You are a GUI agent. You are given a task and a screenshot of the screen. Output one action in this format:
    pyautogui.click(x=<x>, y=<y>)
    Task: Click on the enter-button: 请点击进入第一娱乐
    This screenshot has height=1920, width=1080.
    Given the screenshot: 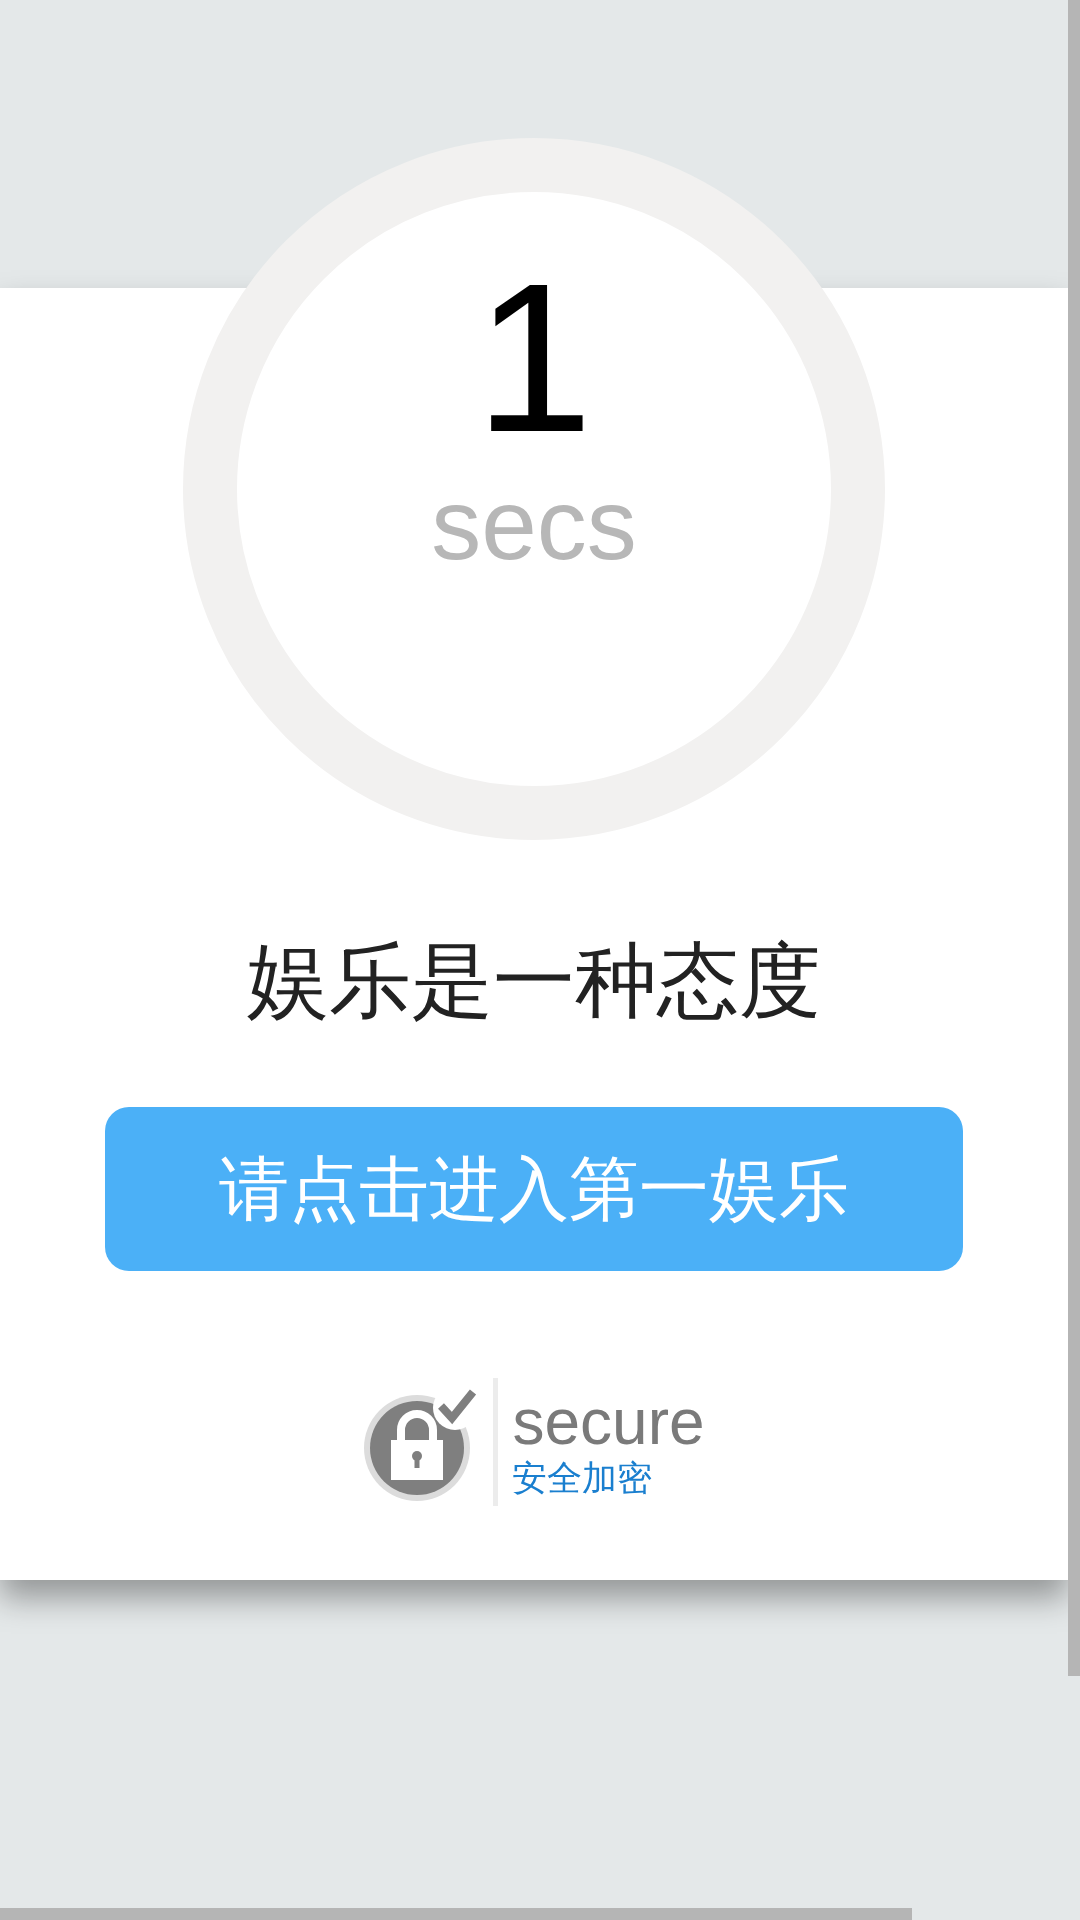 What is the action you would take?
    pyautogui.click(x=534, y=1189)
    